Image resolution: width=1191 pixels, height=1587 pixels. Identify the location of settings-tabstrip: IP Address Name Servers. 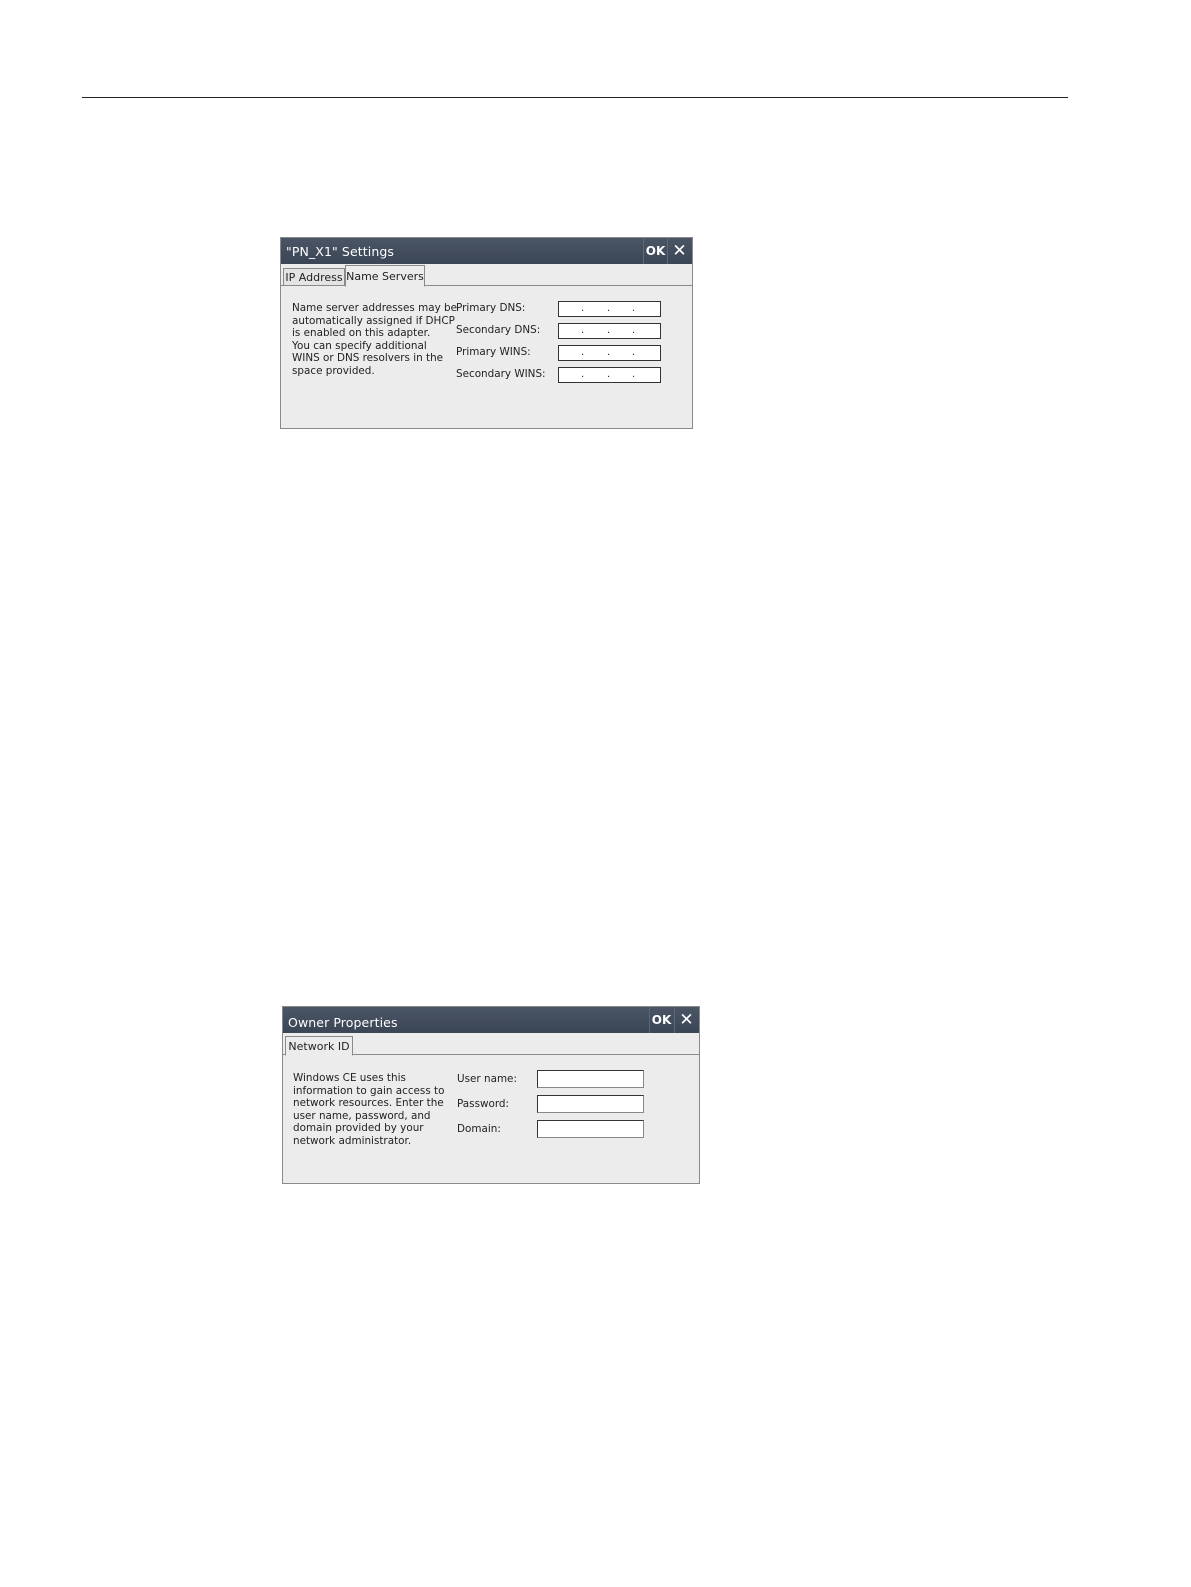
(486, 275).